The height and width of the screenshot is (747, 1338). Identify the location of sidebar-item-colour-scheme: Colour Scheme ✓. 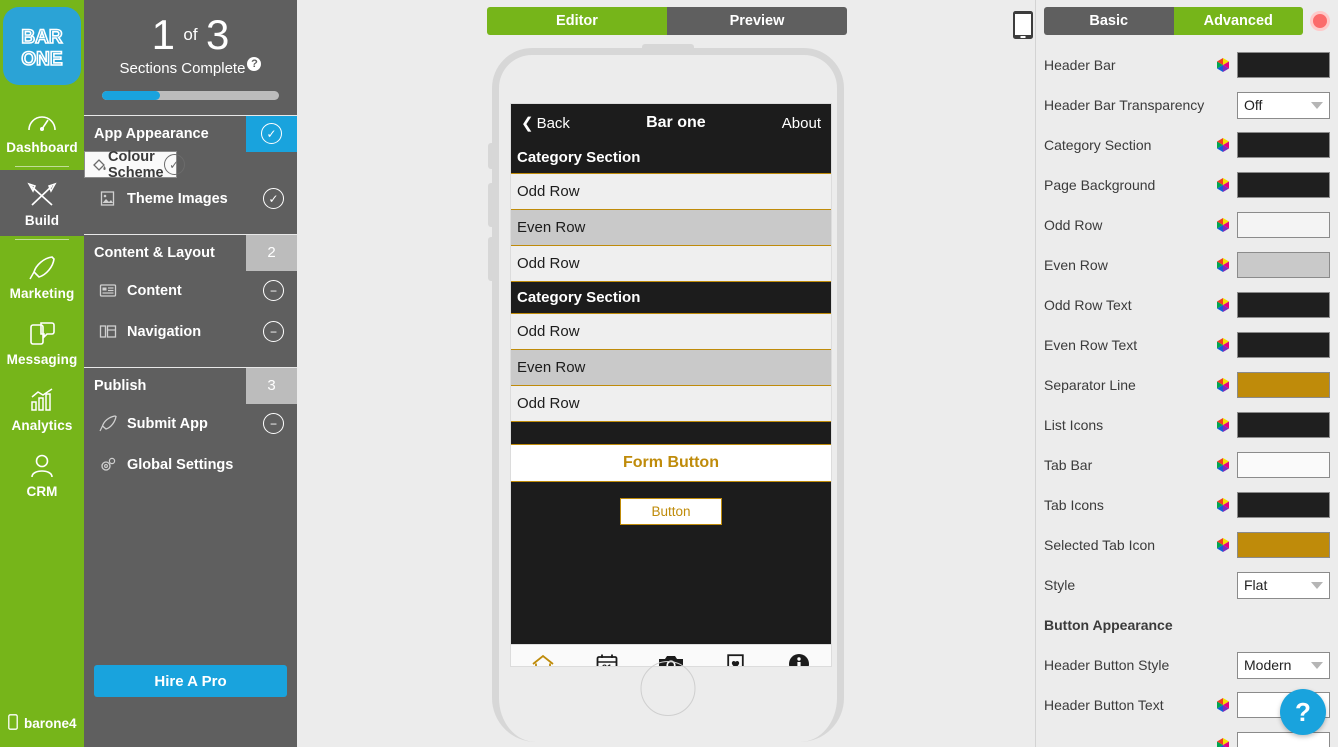
(134, 164).